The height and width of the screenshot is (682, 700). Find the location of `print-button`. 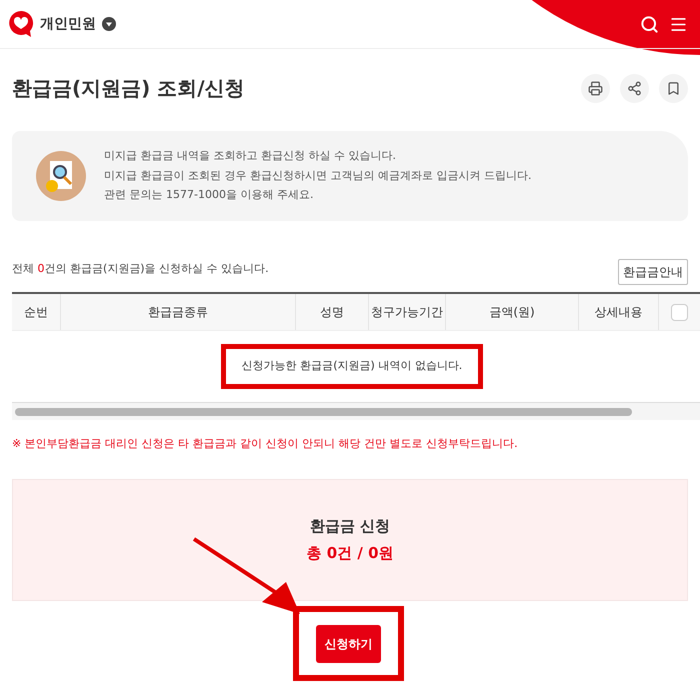

print-button is located at coordinates (595, 88).